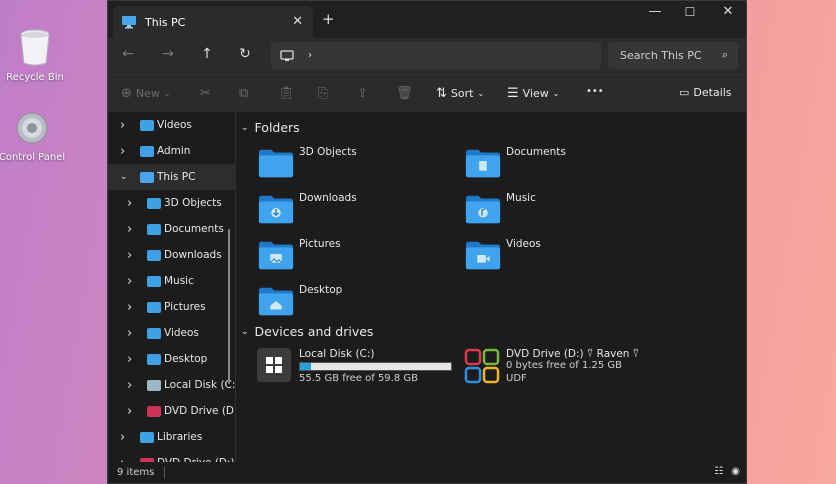 Image resolution: width=836 pixels, height=484 pixels. What do you see at coordinates (357, 166) in the screenshot?
I see `folder-tile: 3D Objects` at bounding box center [357, 166].